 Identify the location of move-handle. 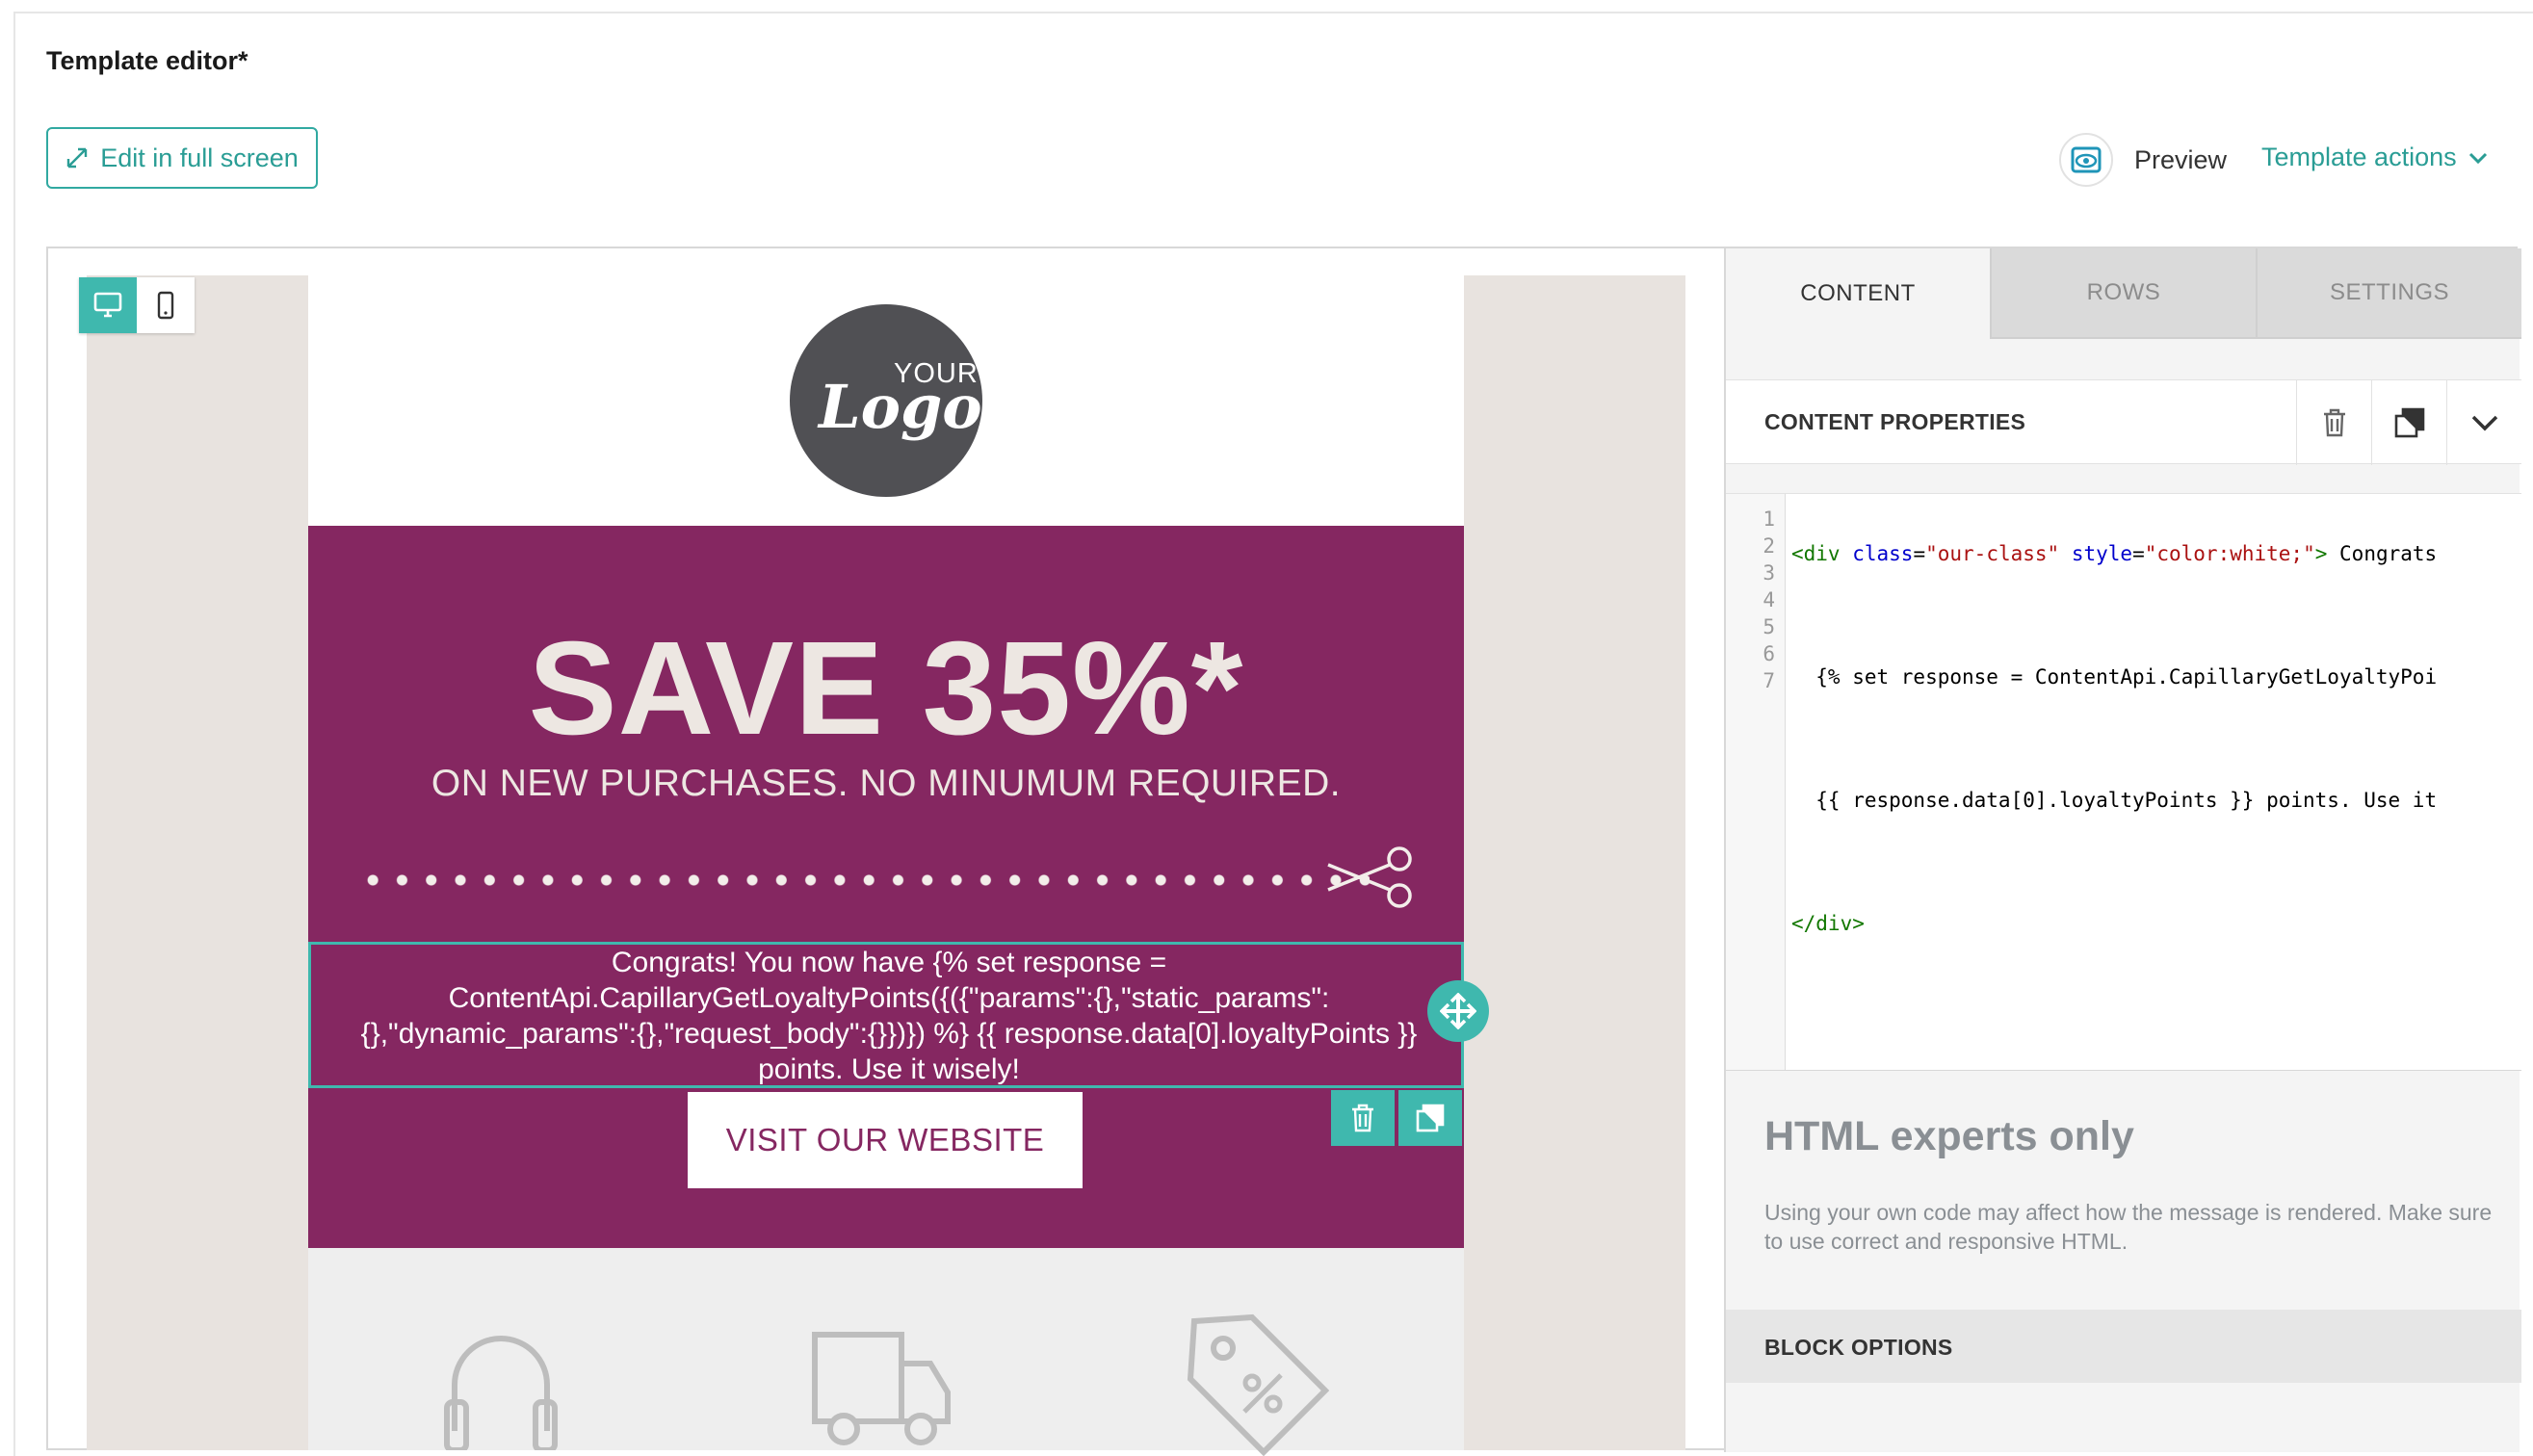
(1458, 1011).